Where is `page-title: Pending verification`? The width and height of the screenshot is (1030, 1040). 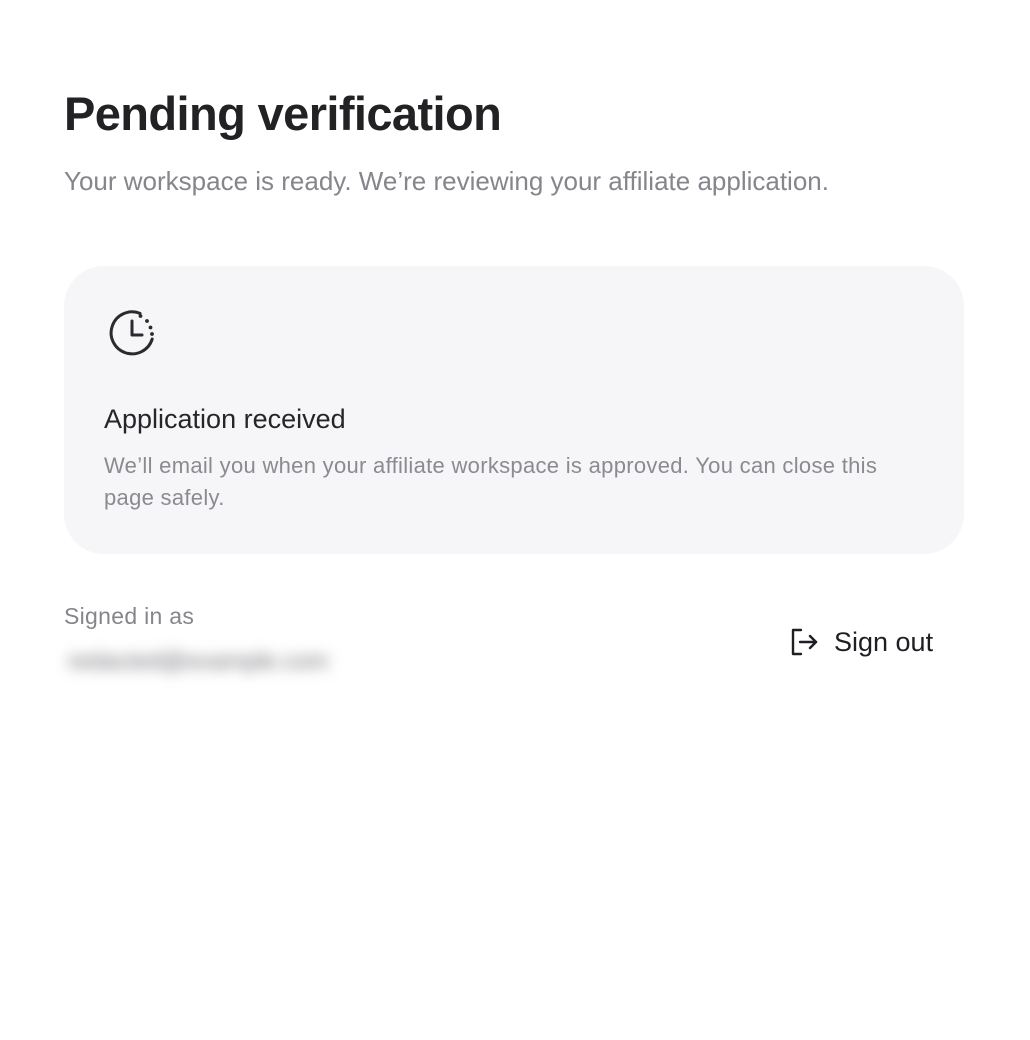
page-title: Pending verification is located at coordinates (283, 113).